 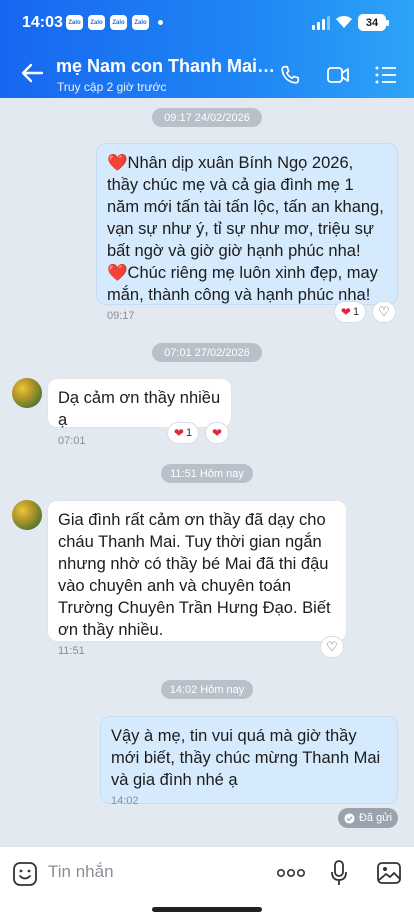 What do you see at coordinates (112, 87) in the screenshot?
I see `last-seen-status: Truy cập 2 giờ trước` at bounding box center [112, 87].